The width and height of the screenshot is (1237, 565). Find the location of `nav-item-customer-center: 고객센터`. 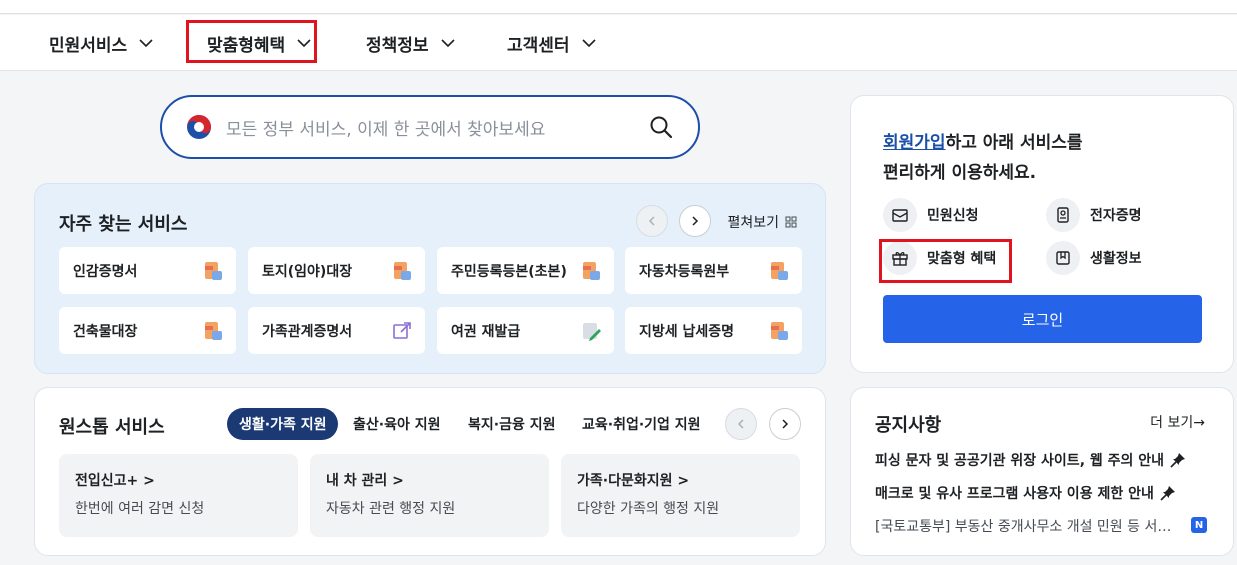

nav-item-customer-center: 고객센터 is located at coordinates (552, 43).